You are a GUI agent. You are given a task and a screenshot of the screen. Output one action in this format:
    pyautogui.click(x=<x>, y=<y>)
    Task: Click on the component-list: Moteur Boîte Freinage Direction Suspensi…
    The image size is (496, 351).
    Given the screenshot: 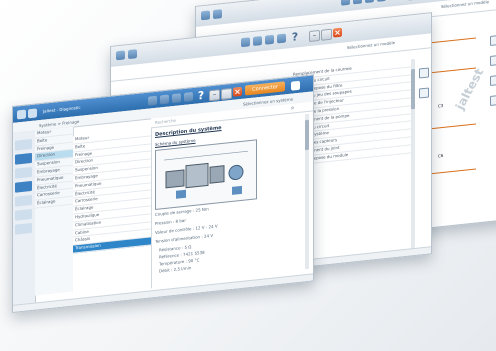 What is the action you would take?
    pyautogui.click(x=112, y=212)
    